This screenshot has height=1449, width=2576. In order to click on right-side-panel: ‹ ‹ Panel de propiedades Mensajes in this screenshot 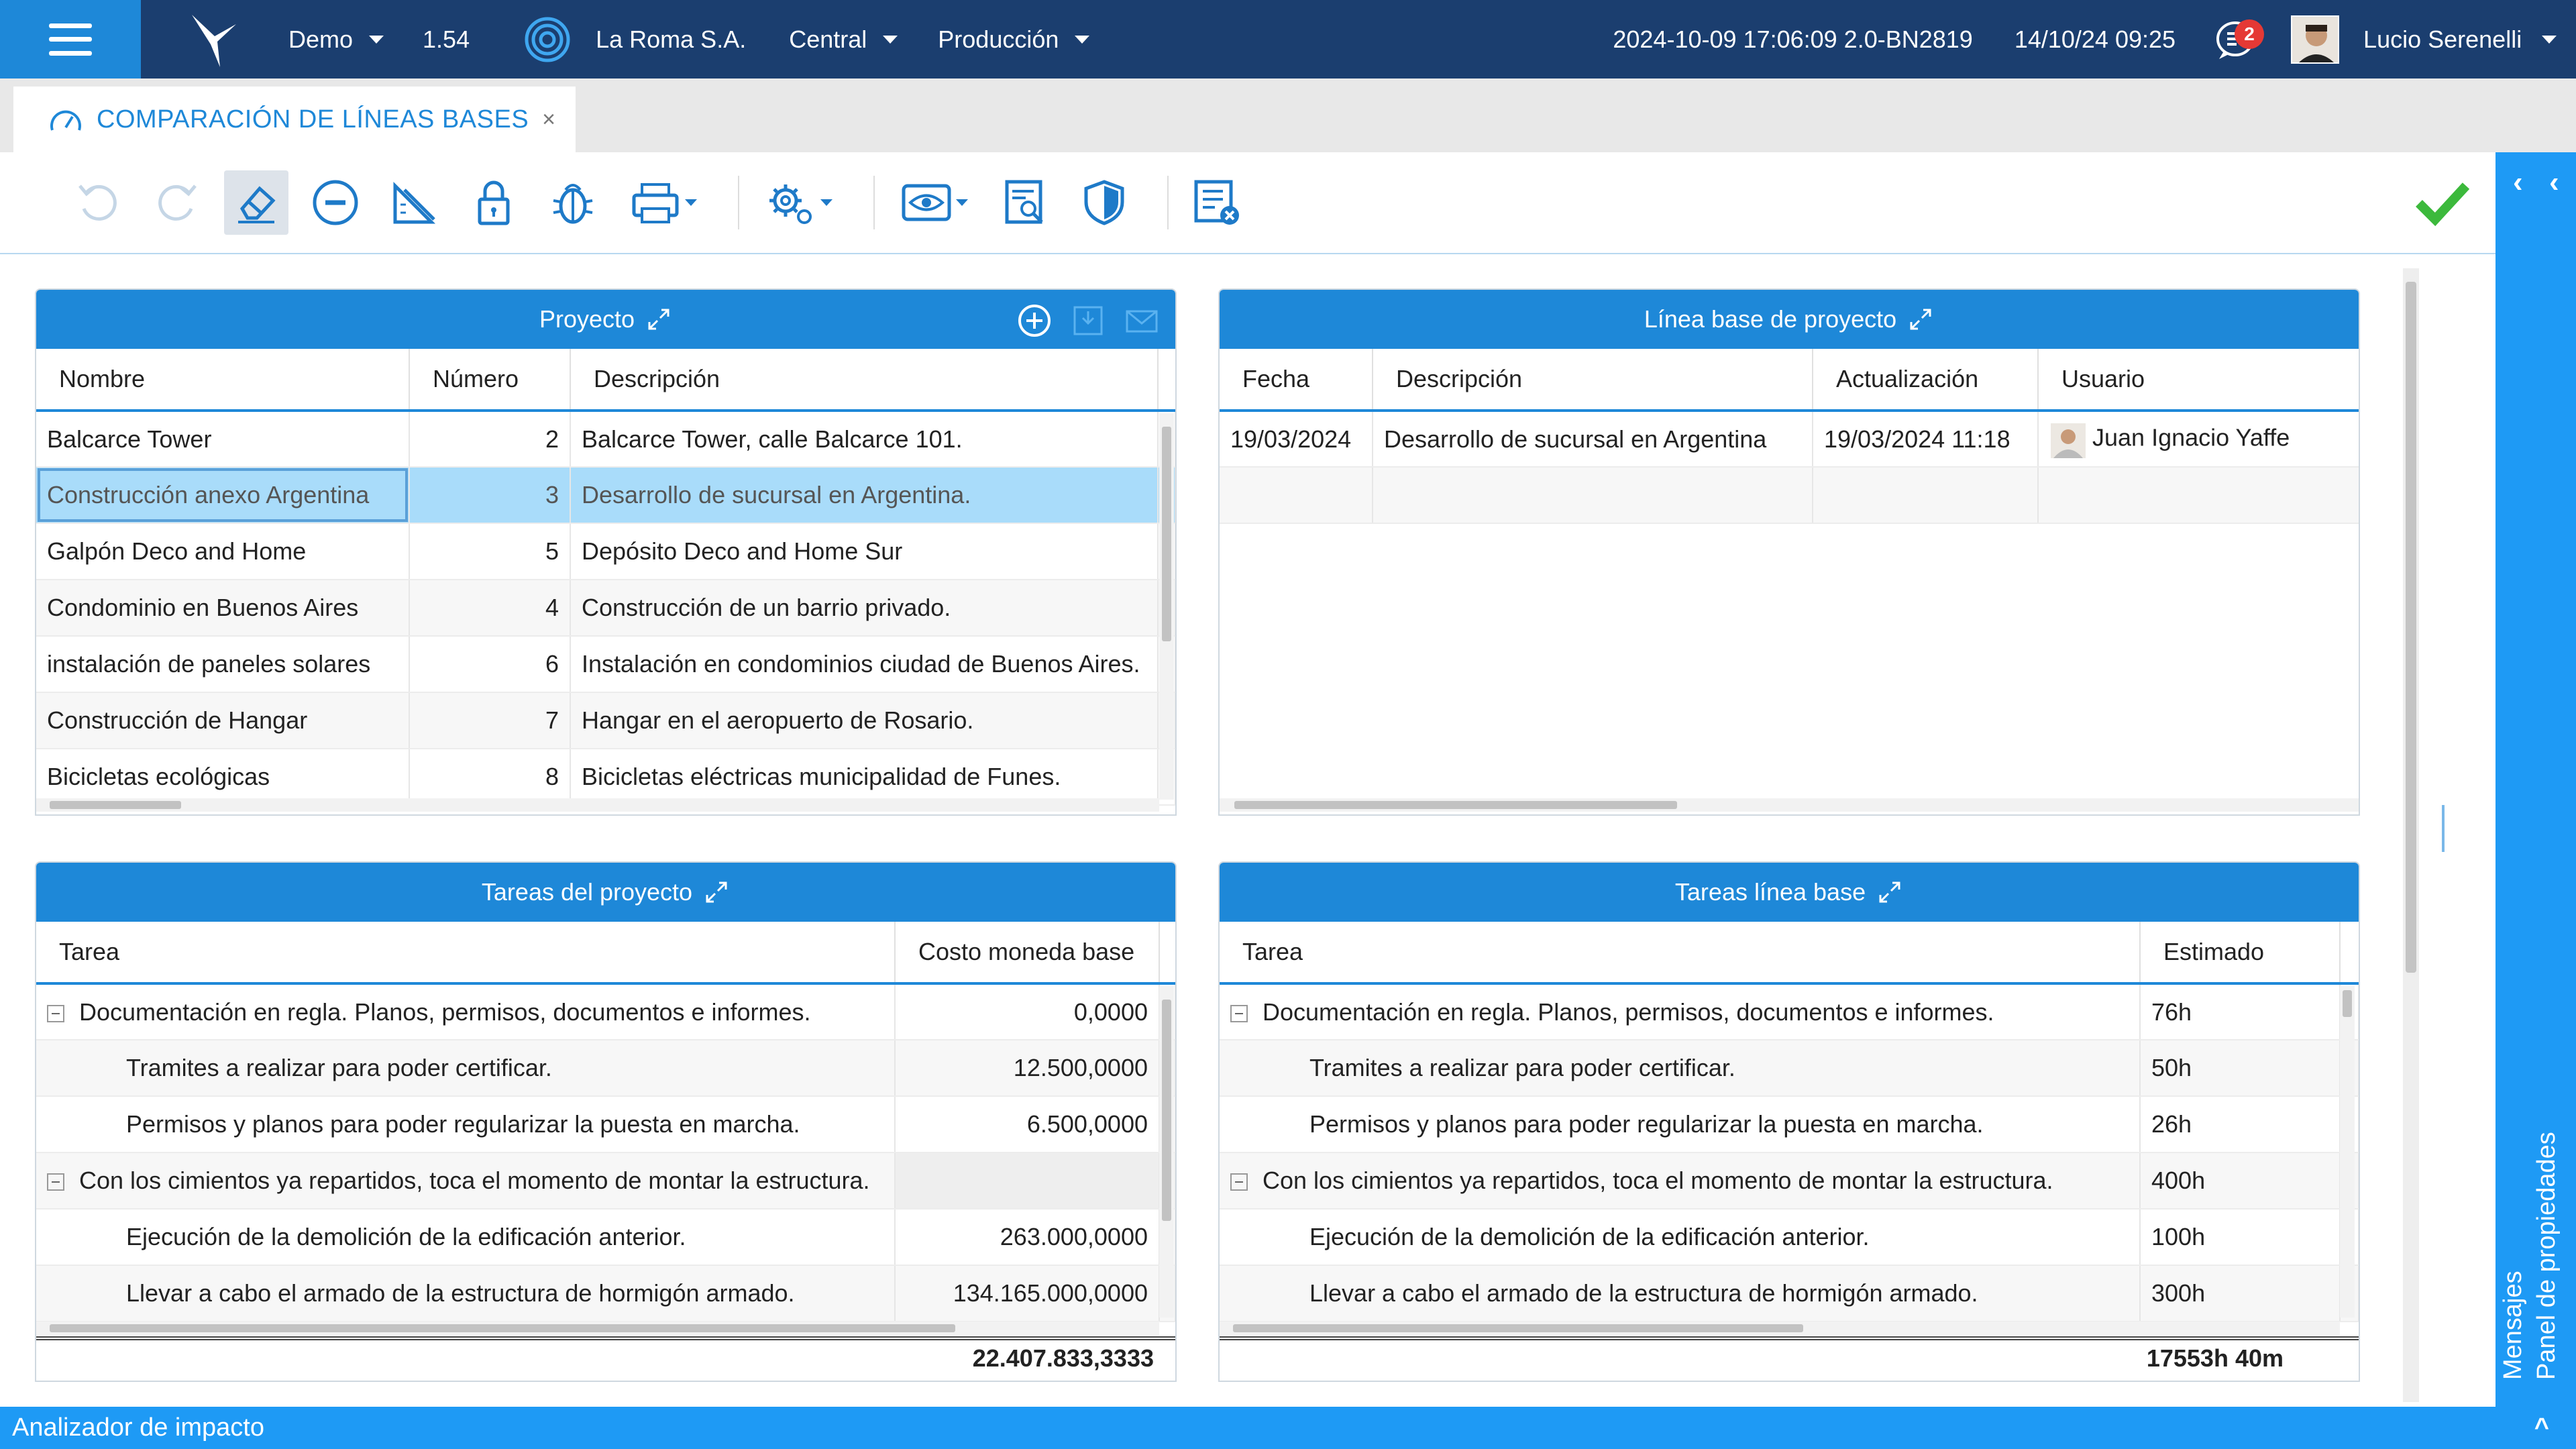, I will do `click(2536, 779)`.